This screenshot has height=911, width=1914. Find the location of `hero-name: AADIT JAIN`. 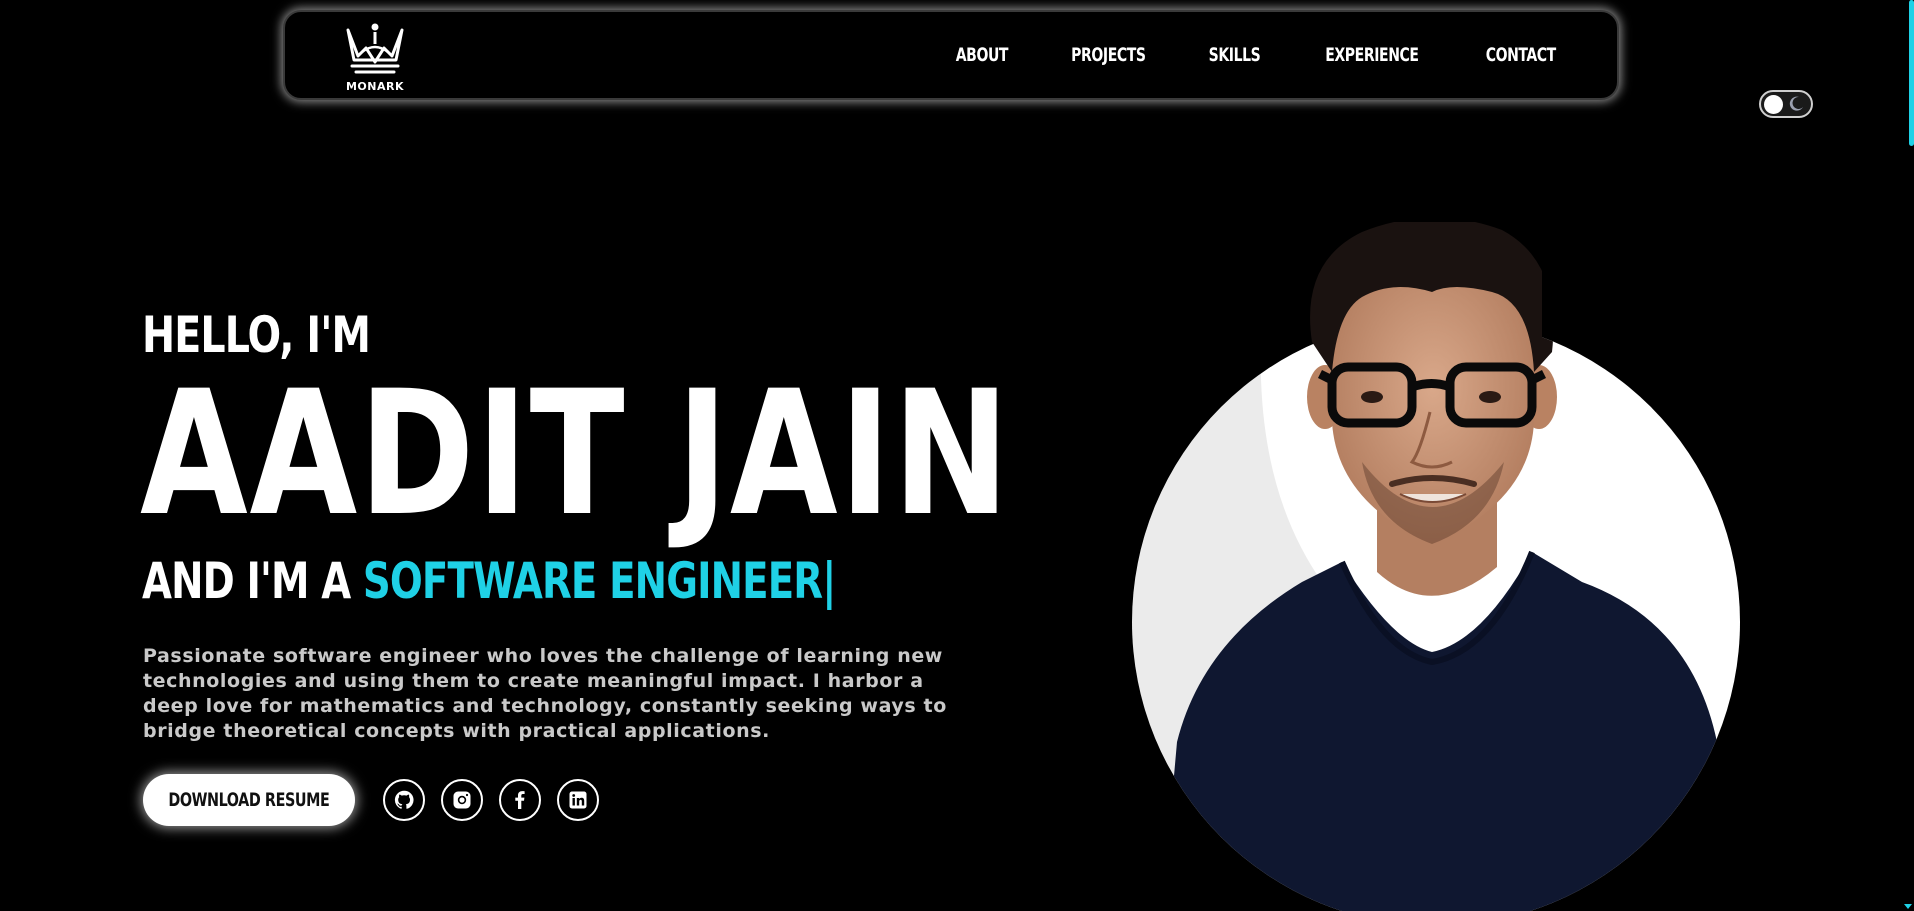

hero-name: AADIT JAIN is located at coordinates (575, 453).